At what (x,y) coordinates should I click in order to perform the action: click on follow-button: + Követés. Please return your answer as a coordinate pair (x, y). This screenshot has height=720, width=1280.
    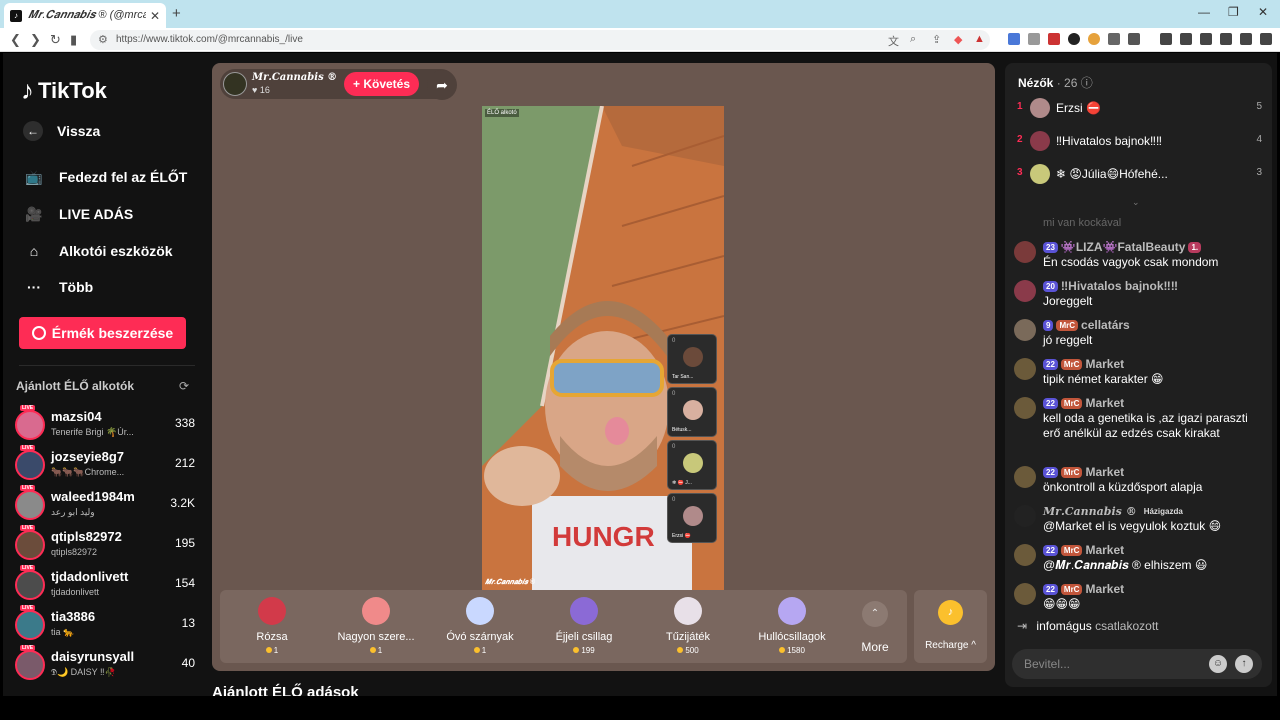
    Looking at the image, I should click on (381, 84).